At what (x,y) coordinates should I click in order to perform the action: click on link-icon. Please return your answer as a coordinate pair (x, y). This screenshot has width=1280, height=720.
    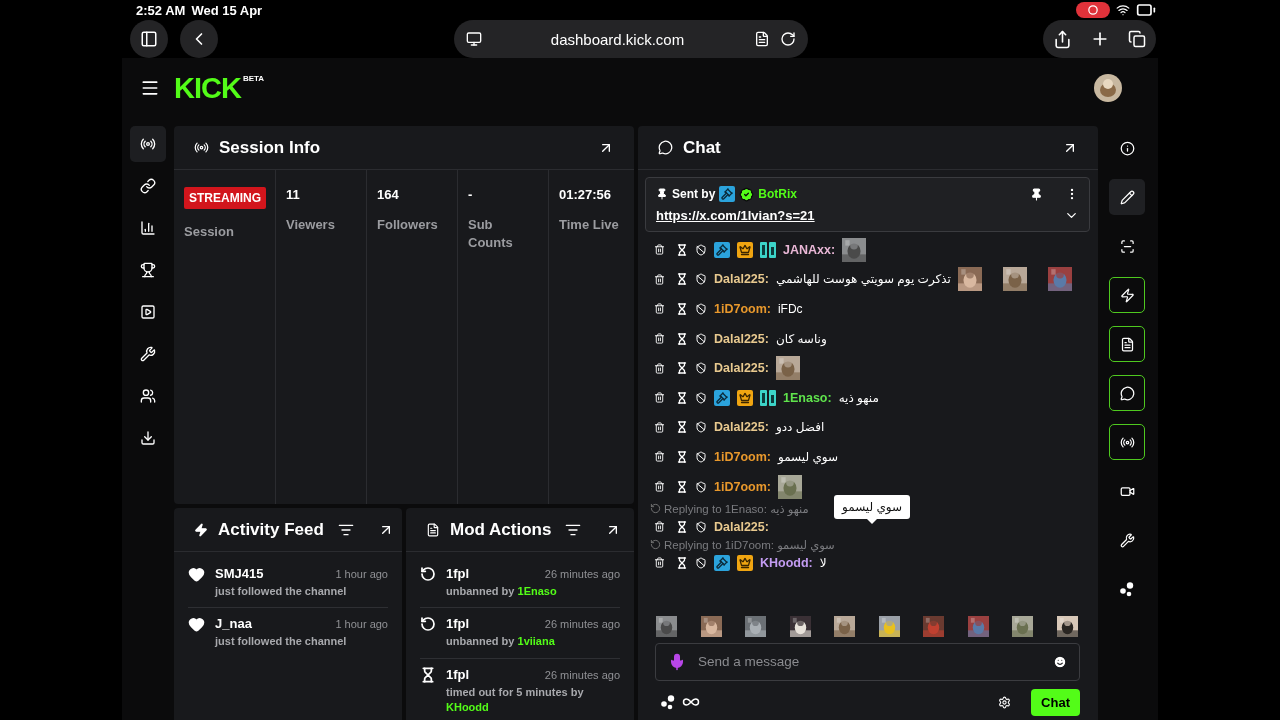
    Looking at the image, I should click on (148, 186).